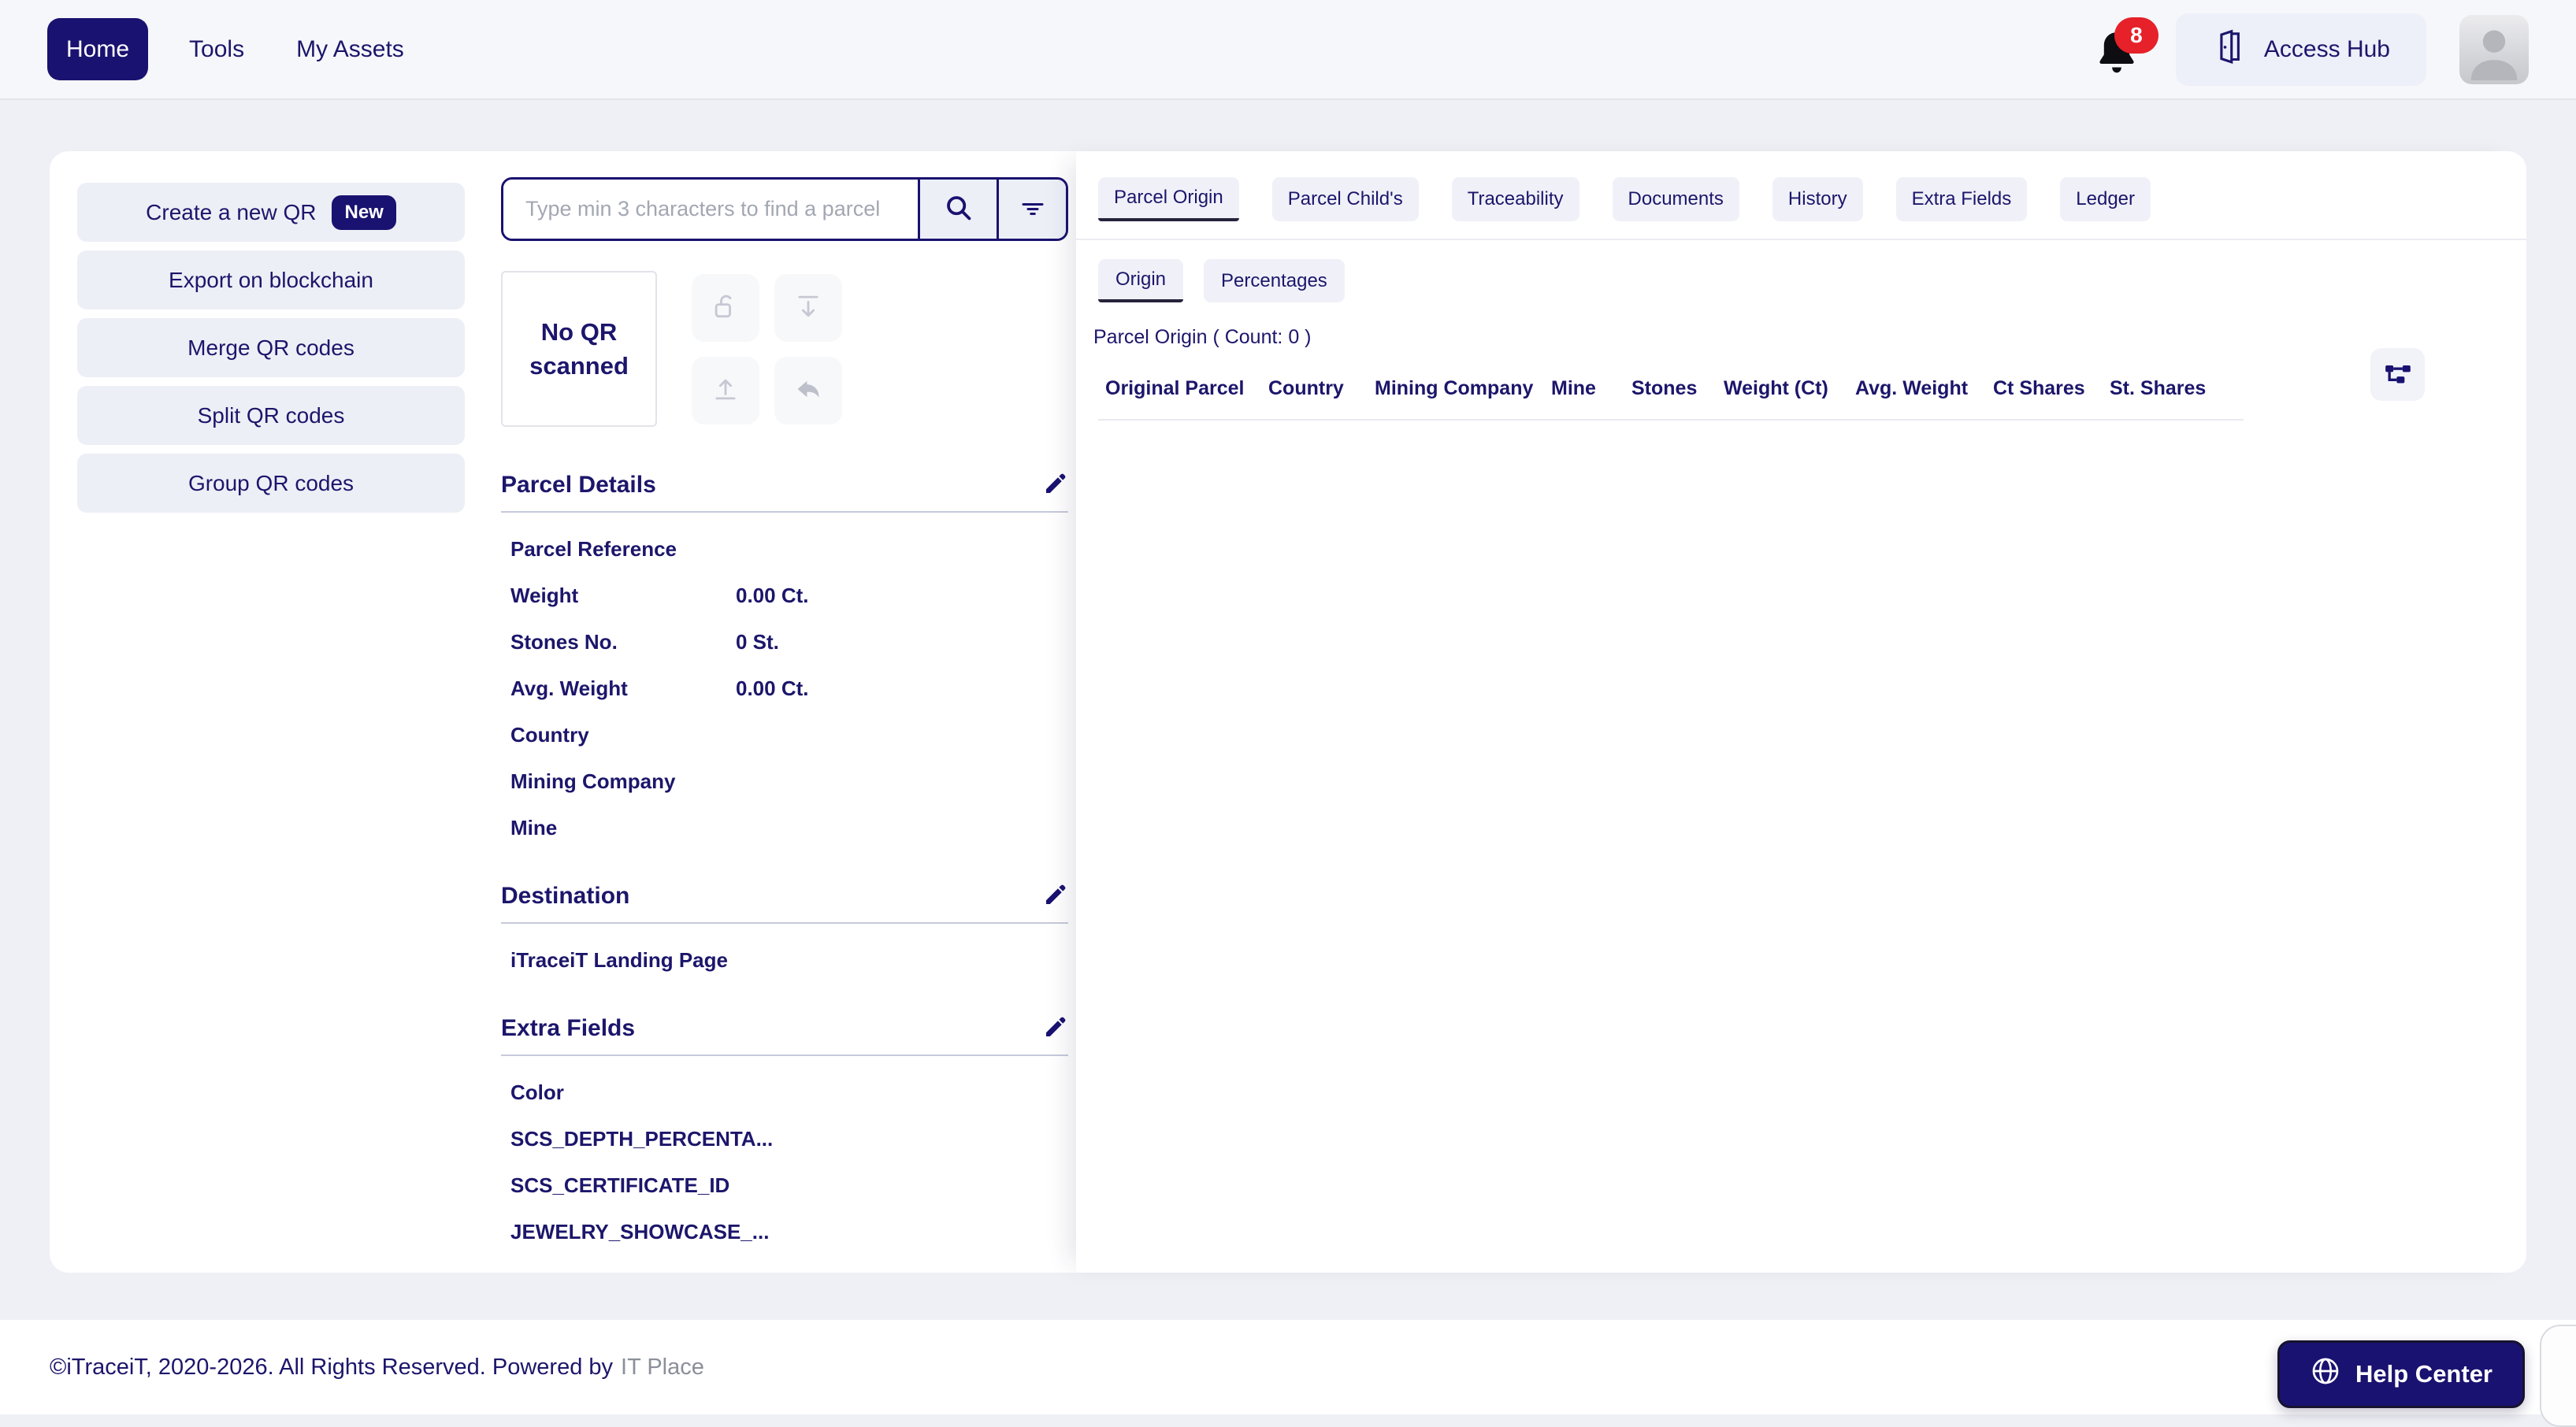  What do you see at coordinates (620, 1185) in the screenshot?
I see `detail-row: SCS_CERTIFICATE_ID` at bounding box center [620, 1185].